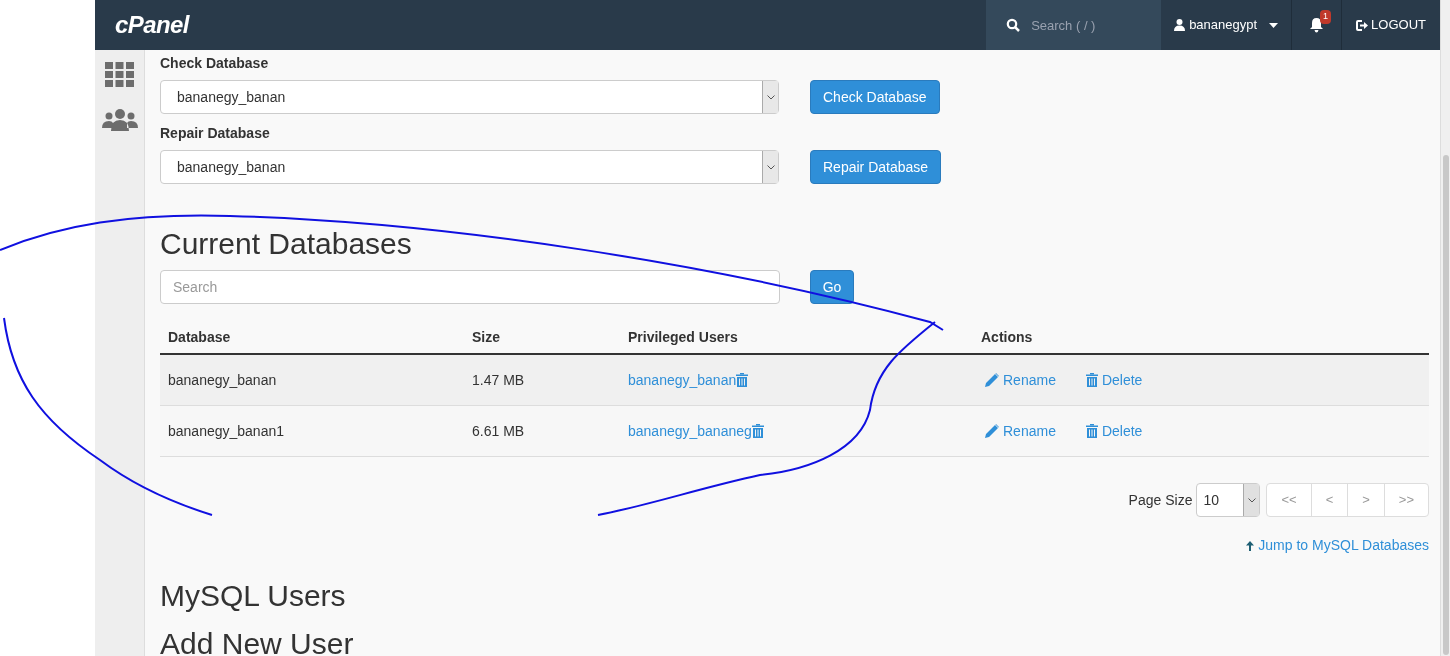 The width and height of the screenshot is (1450, 656). Describe the element at coordinates (498, 431) in the screenshot. I see `table-cell-text: 6.61 MB` at that location.